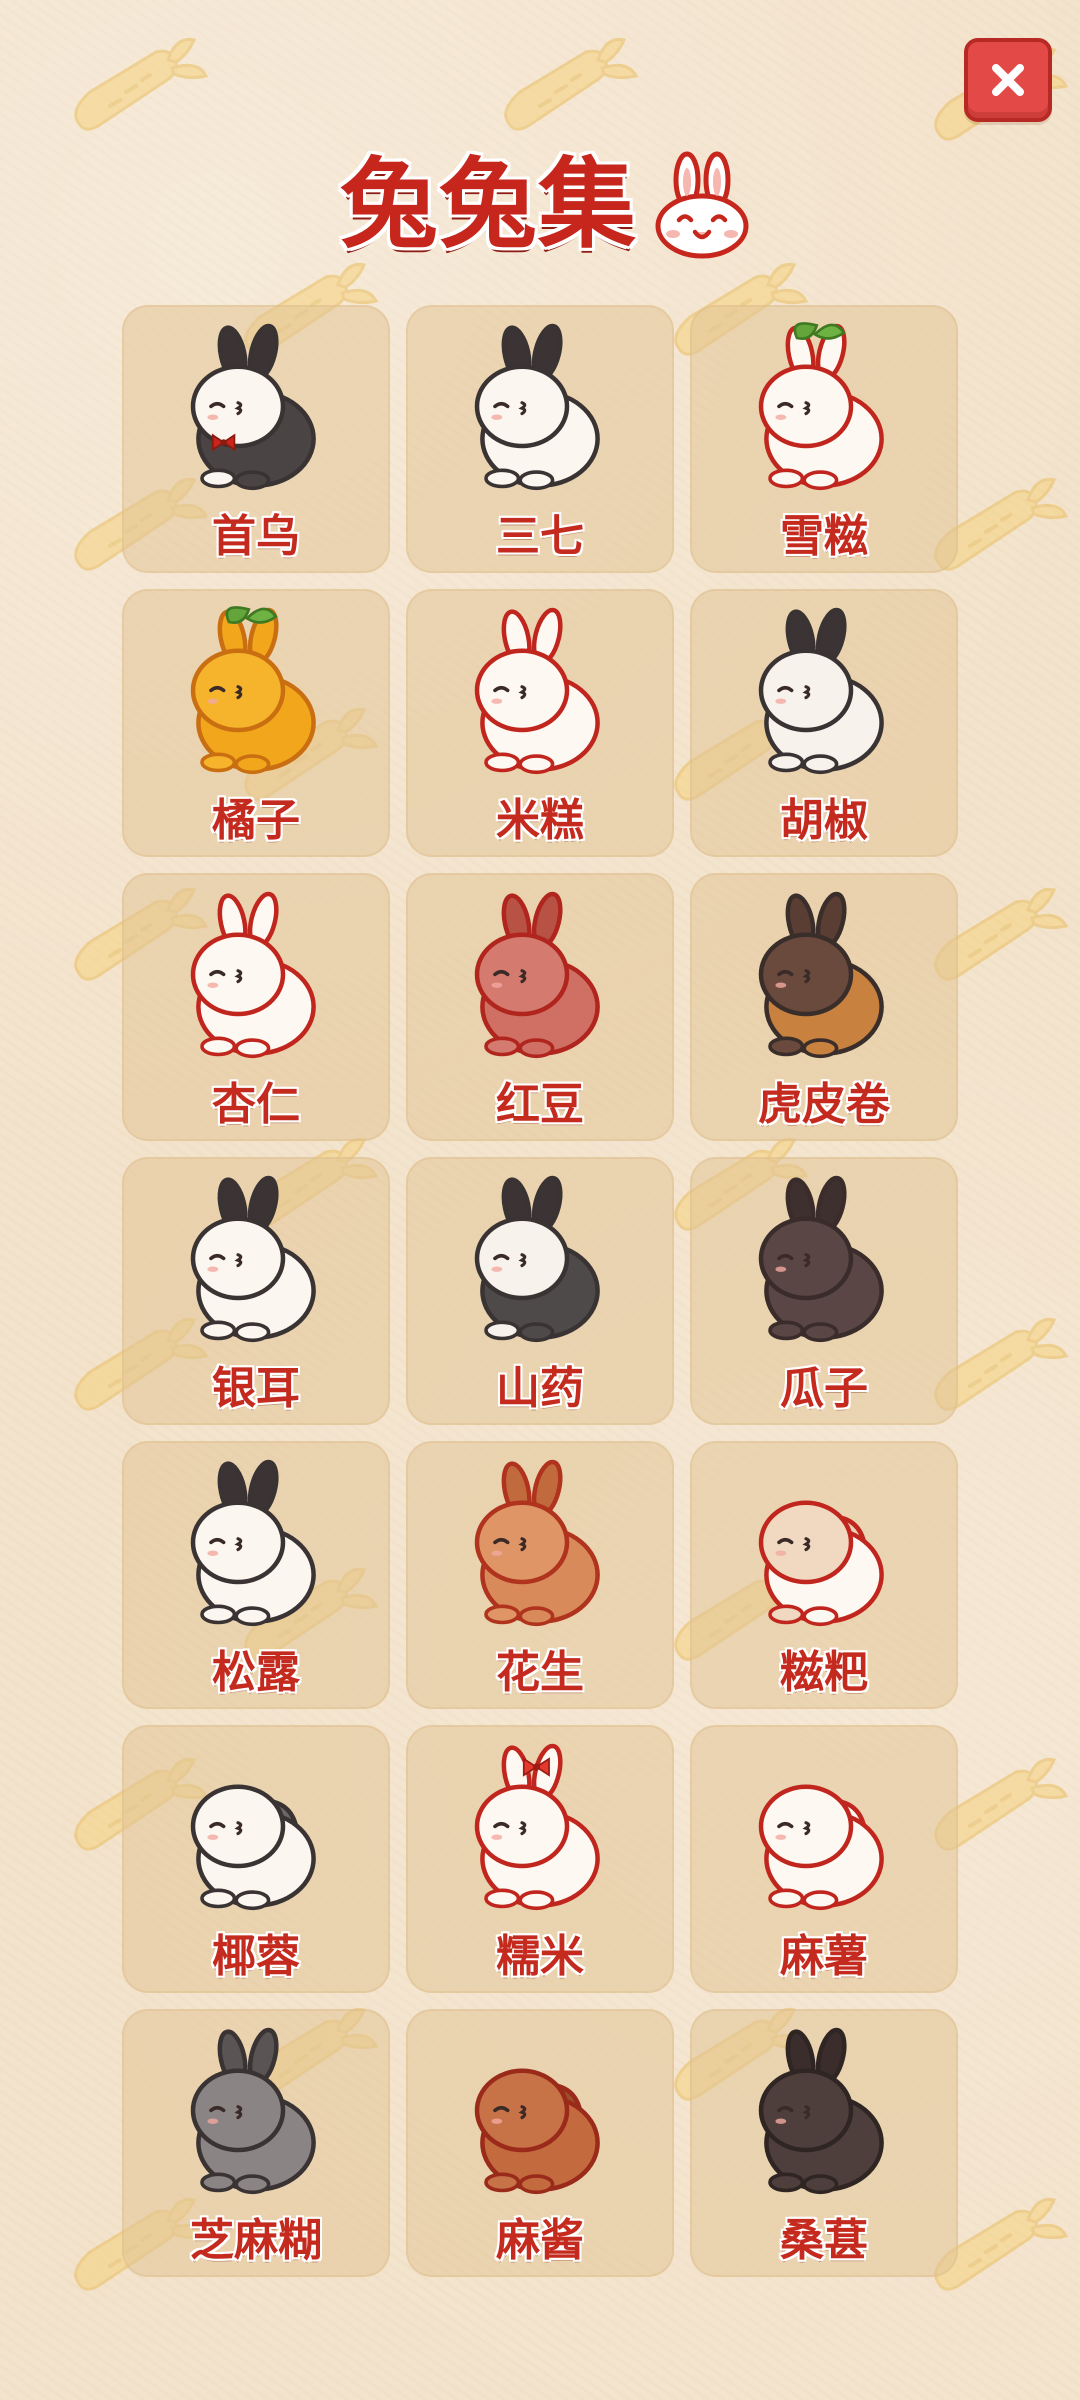 The width and height of the screenshot is (1080, 2400). I want to click on bunny-card: 虎皮卷, so click(824, 1007).